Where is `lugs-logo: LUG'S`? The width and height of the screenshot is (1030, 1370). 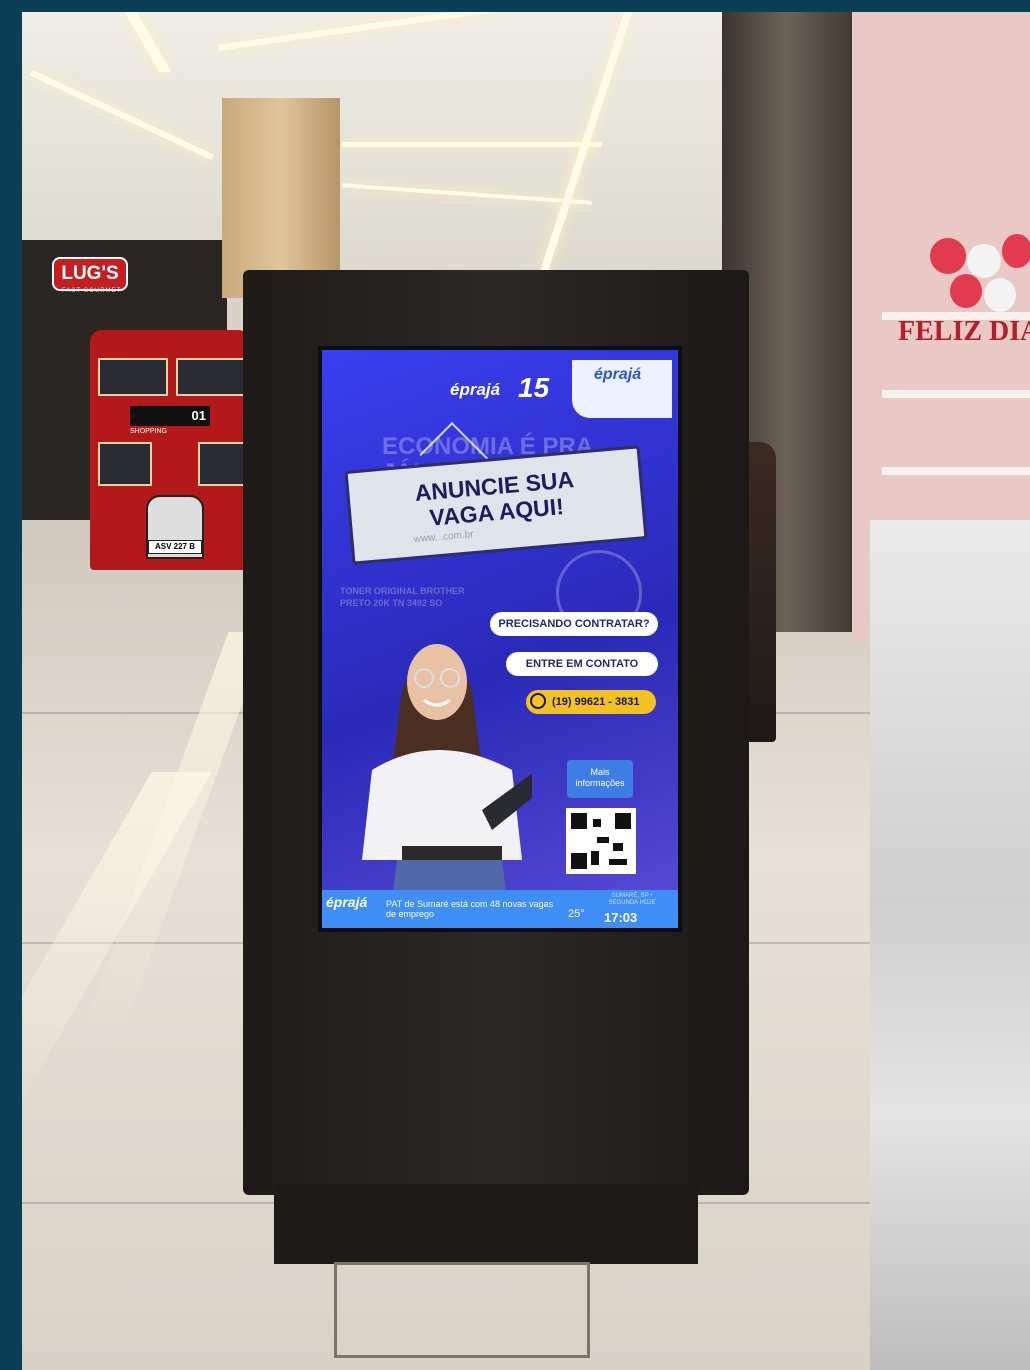
lugs-logo: LUG'S is located at coordinates (90, 274).